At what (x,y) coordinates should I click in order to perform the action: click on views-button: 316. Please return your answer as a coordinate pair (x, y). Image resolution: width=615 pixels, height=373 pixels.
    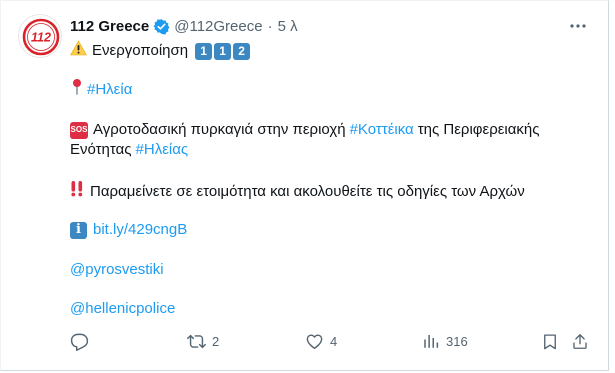
    Looking at the image, I should click on (445, 341).